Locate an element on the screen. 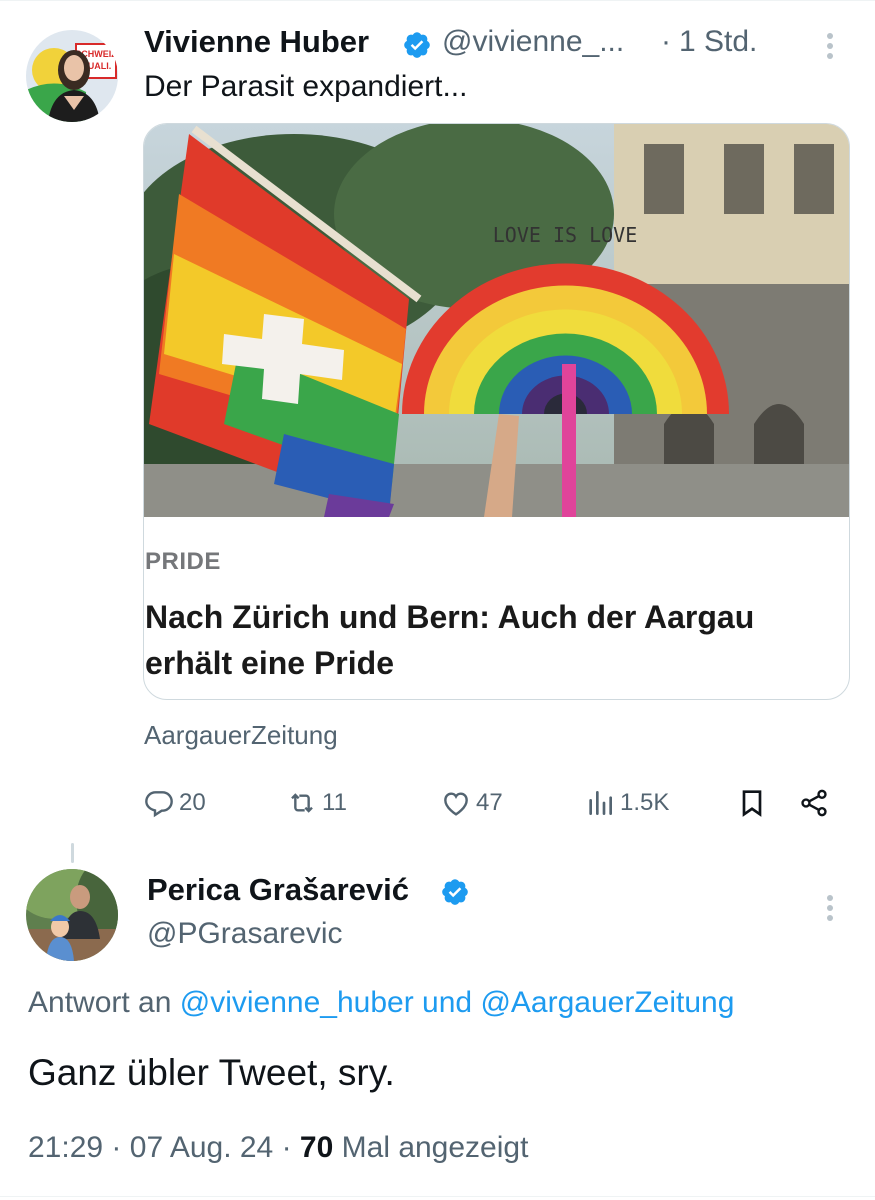 The width and height of the screenshot is (875, 1200). reply-button: 20 is located at coordinates (174, 803).